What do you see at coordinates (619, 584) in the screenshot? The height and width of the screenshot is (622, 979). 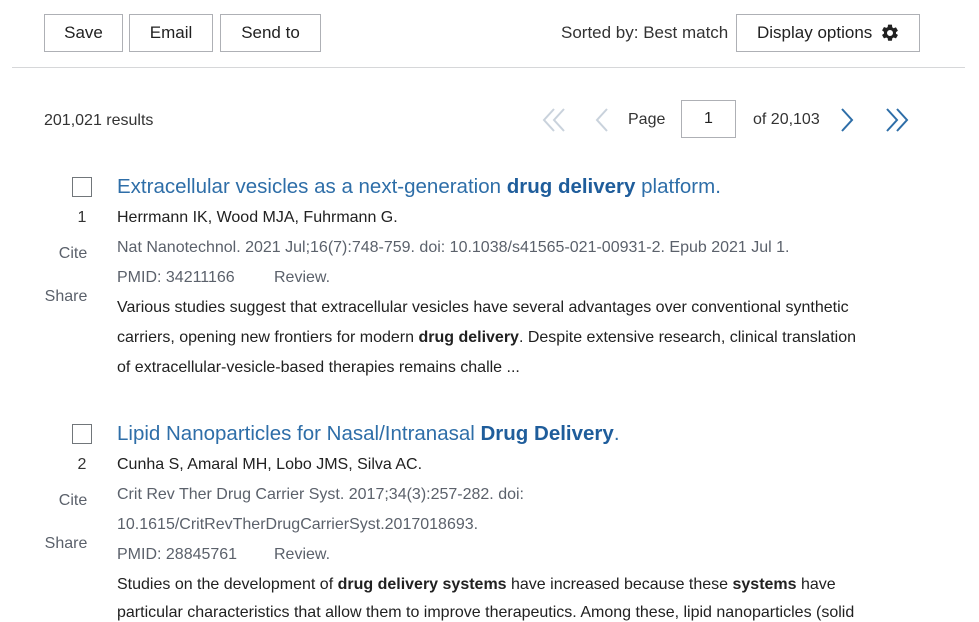 I see `snippet-text: have increased because these` at bounding box center [619, 584].